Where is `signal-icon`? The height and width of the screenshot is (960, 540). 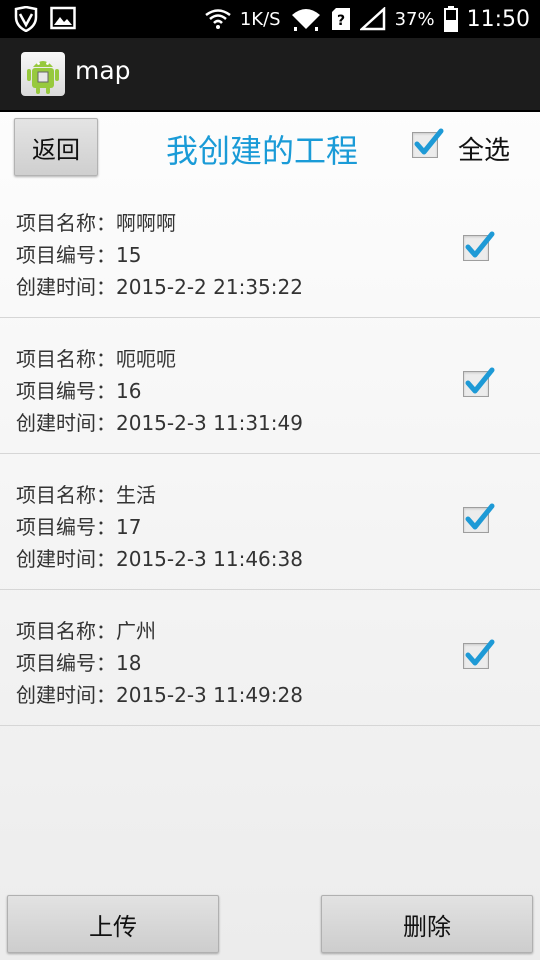 signal-icon is located at coordinates (372, 19).